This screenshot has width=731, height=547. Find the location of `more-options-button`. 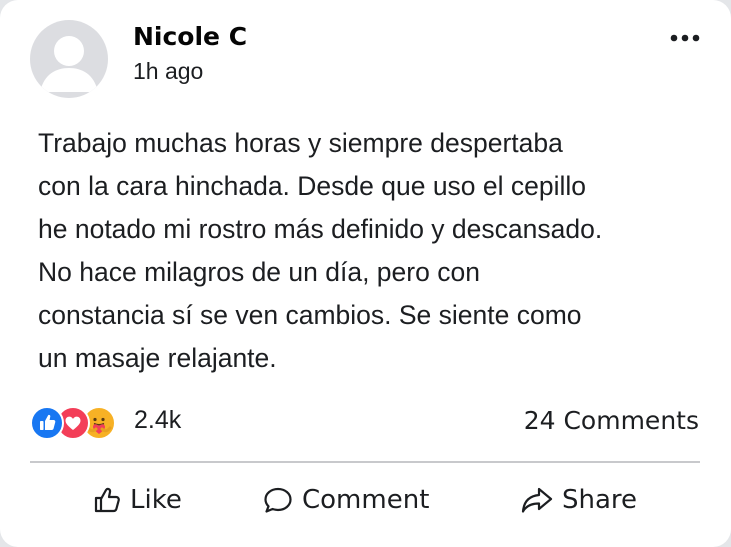

more-options-button is located at coordinates (685, 38).